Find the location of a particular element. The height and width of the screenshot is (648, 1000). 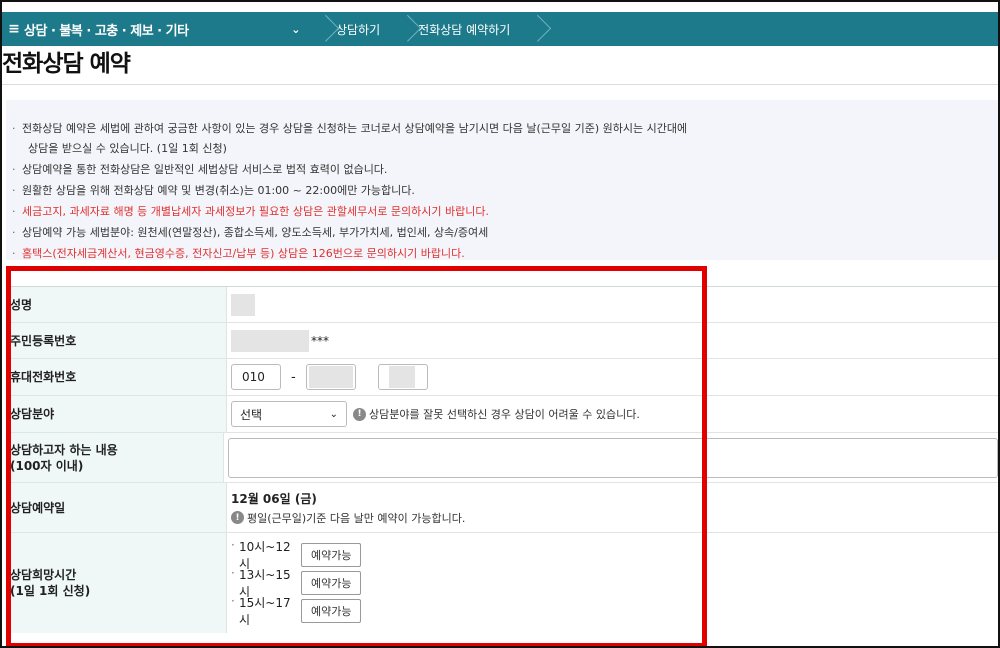

breadcrumb-phone-reservation: 전화상담 예약하기 is located at coordinates (466, 29).